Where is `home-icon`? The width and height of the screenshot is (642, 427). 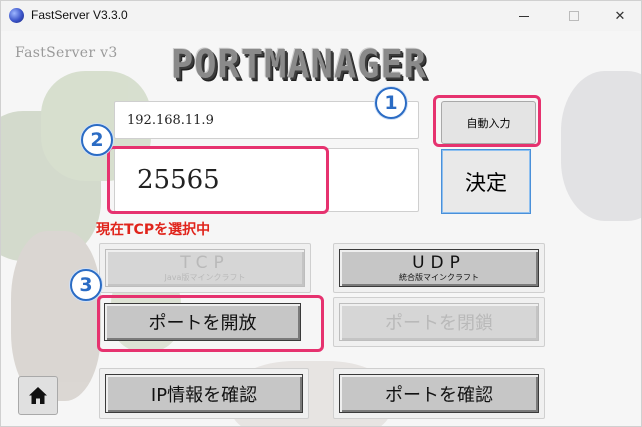
home-icon is located at coordinates (38, 395).